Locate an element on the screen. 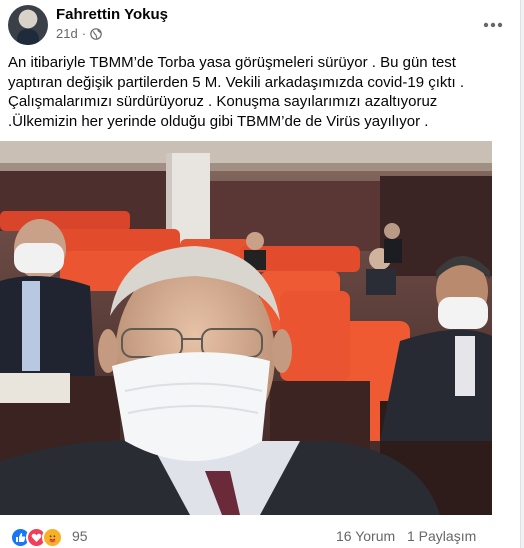 The image size is (524, 548). avatar is located at coordinates (28, 25).